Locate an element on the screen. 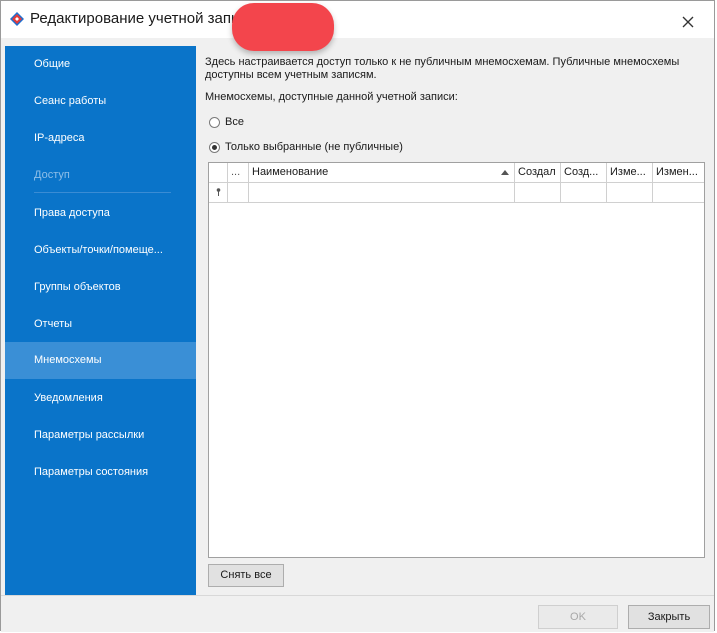 The width and height of the screenshot is (717, 633). redaction-mark is located at coordinates (283, 27).